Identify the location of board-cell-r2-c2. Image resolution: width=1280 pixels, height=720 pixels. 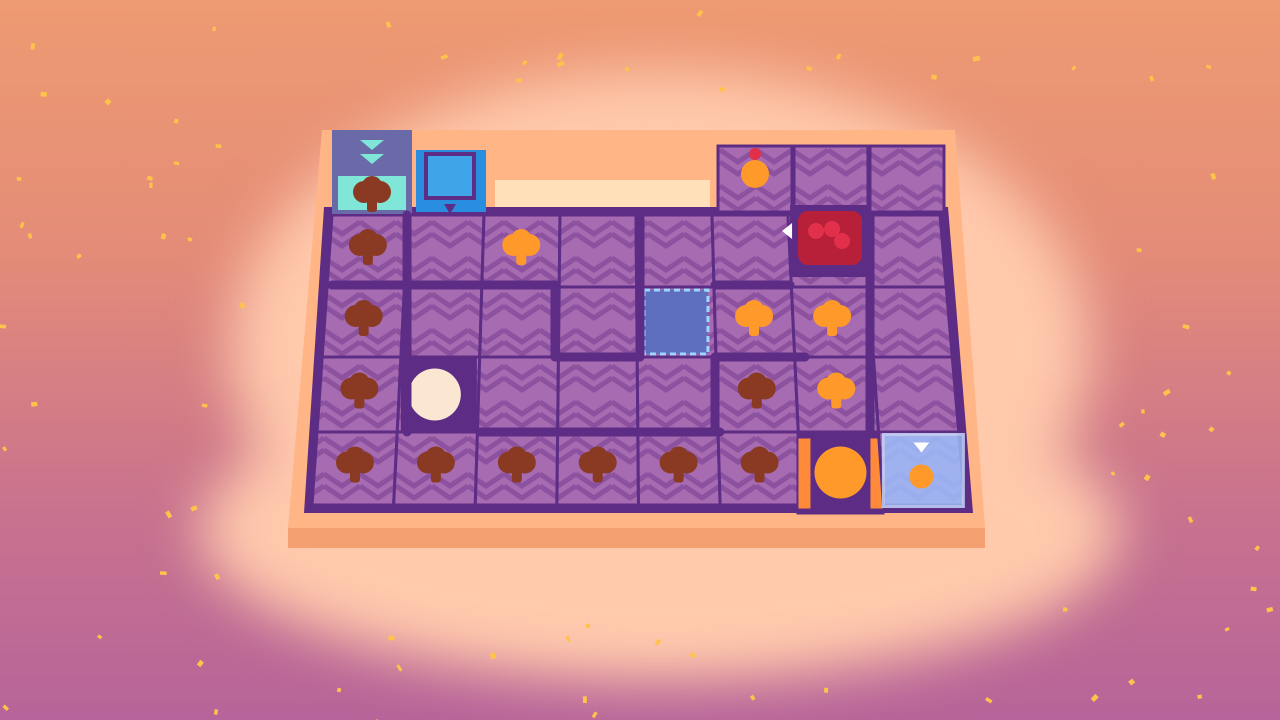
(517, 394).